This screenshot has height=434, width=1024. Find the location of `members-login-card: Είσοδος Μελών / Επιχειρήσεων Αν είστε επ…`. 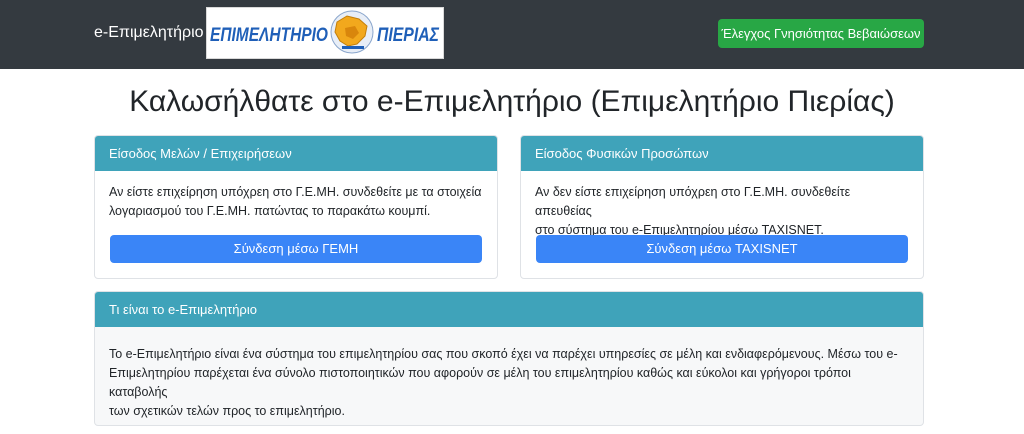

members-login-card: Είσοδος Μελών / Επιχειρήσεων Αν είστε επ… is located at coordinates (296, 207).